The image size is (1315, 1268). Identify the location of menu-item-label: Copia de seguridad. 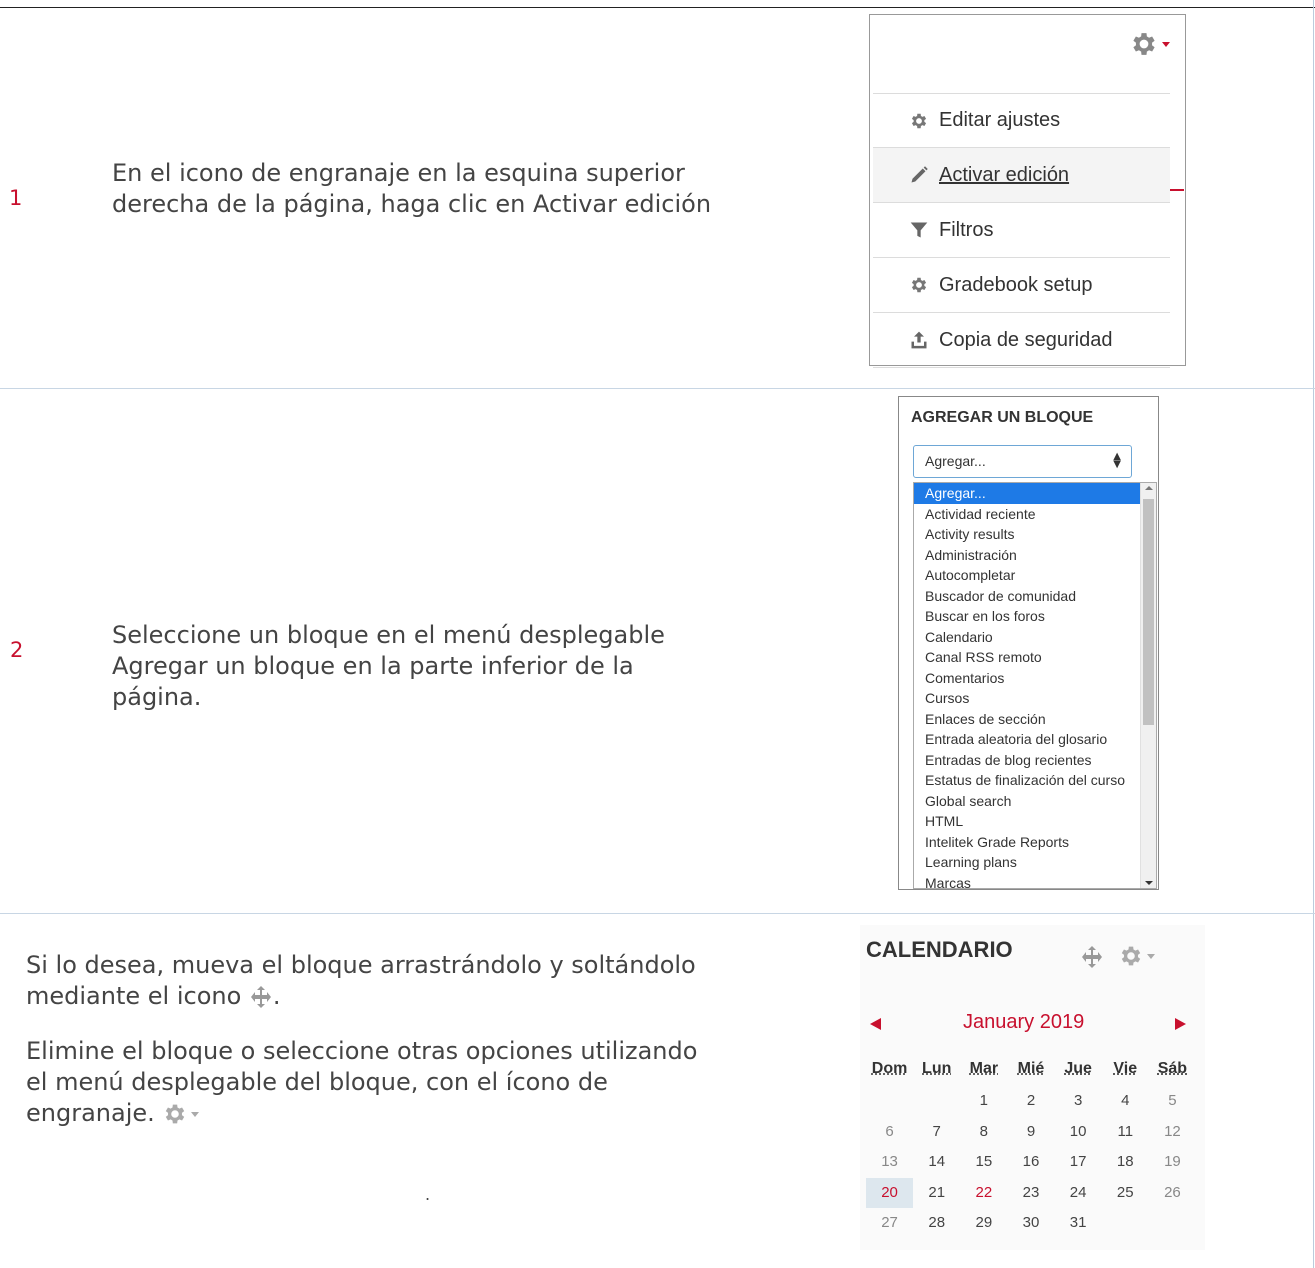
(1026, 339).